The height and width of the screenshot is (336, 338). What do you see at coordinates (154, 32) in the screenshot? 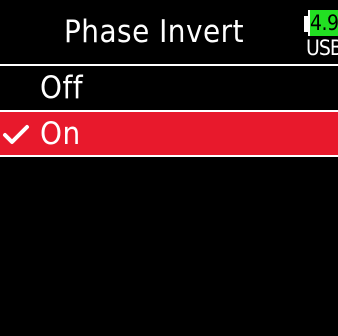
I see `page-title: Phase Invert` at bounding box center [154, 32].